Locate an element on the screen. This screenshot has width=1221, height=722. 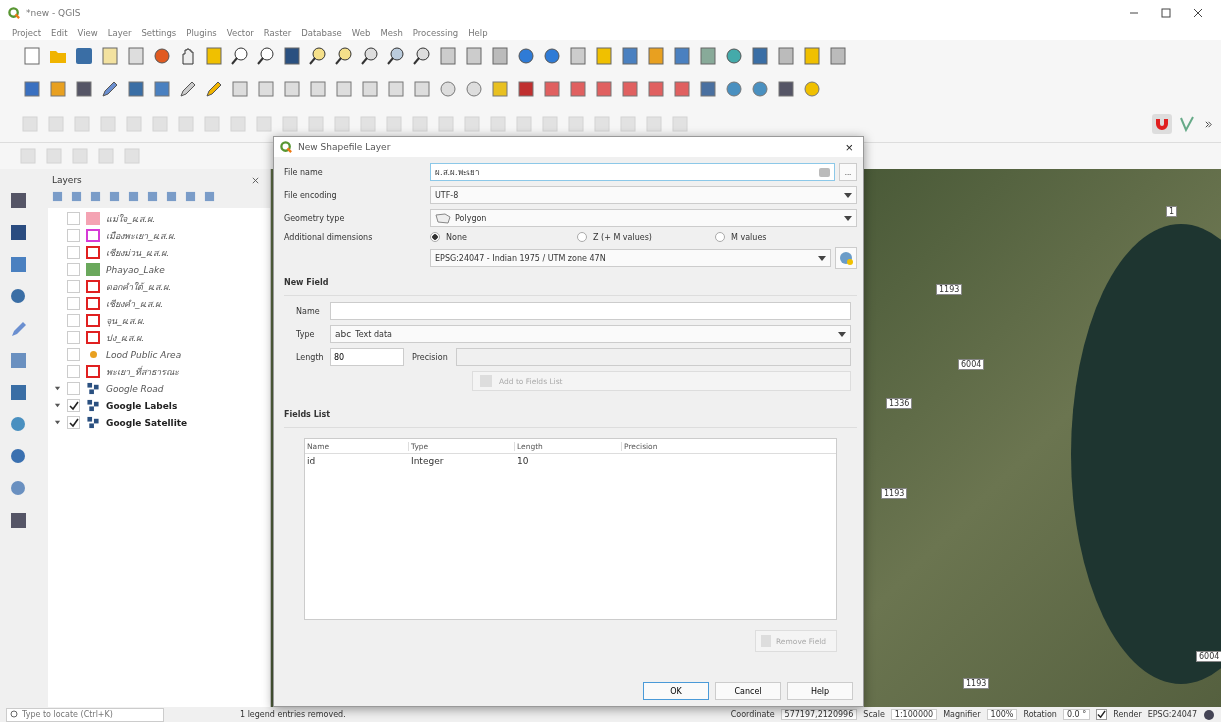
layer-name: ดอกคำใต้_ผ.ส.ผ. is located at coordinates (139, 286).